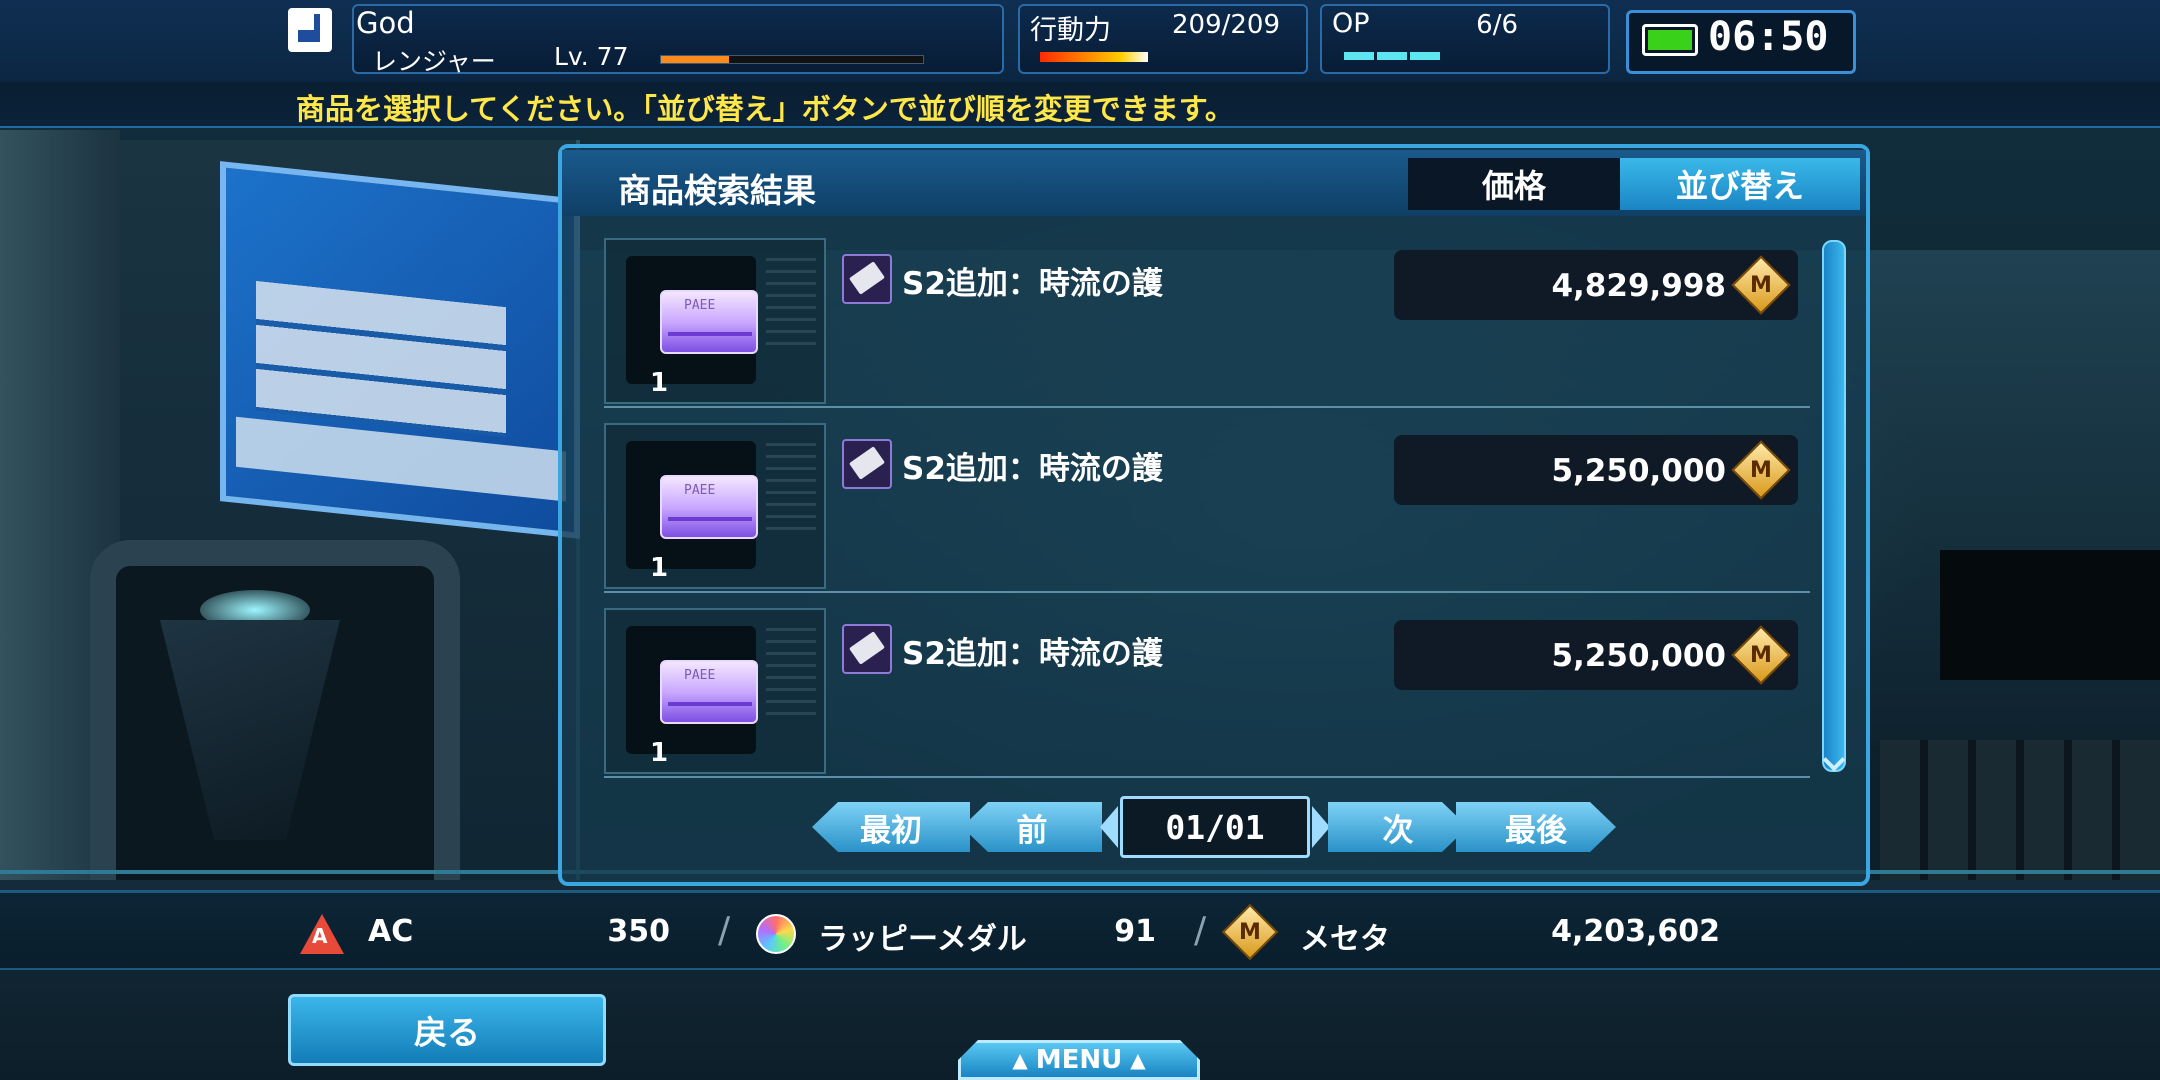 This screenshot has height=1080, width=2160. I want to click on player-level: Lv. 77, so click(591, 56).